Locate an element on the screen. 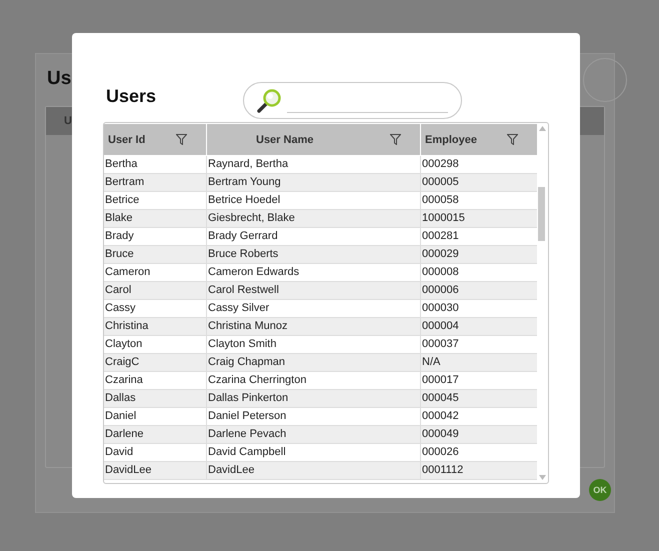 The height and width of the screenshot is (551, 659). table-cell: Darlene Pevach is located at coordinates (313, 434).